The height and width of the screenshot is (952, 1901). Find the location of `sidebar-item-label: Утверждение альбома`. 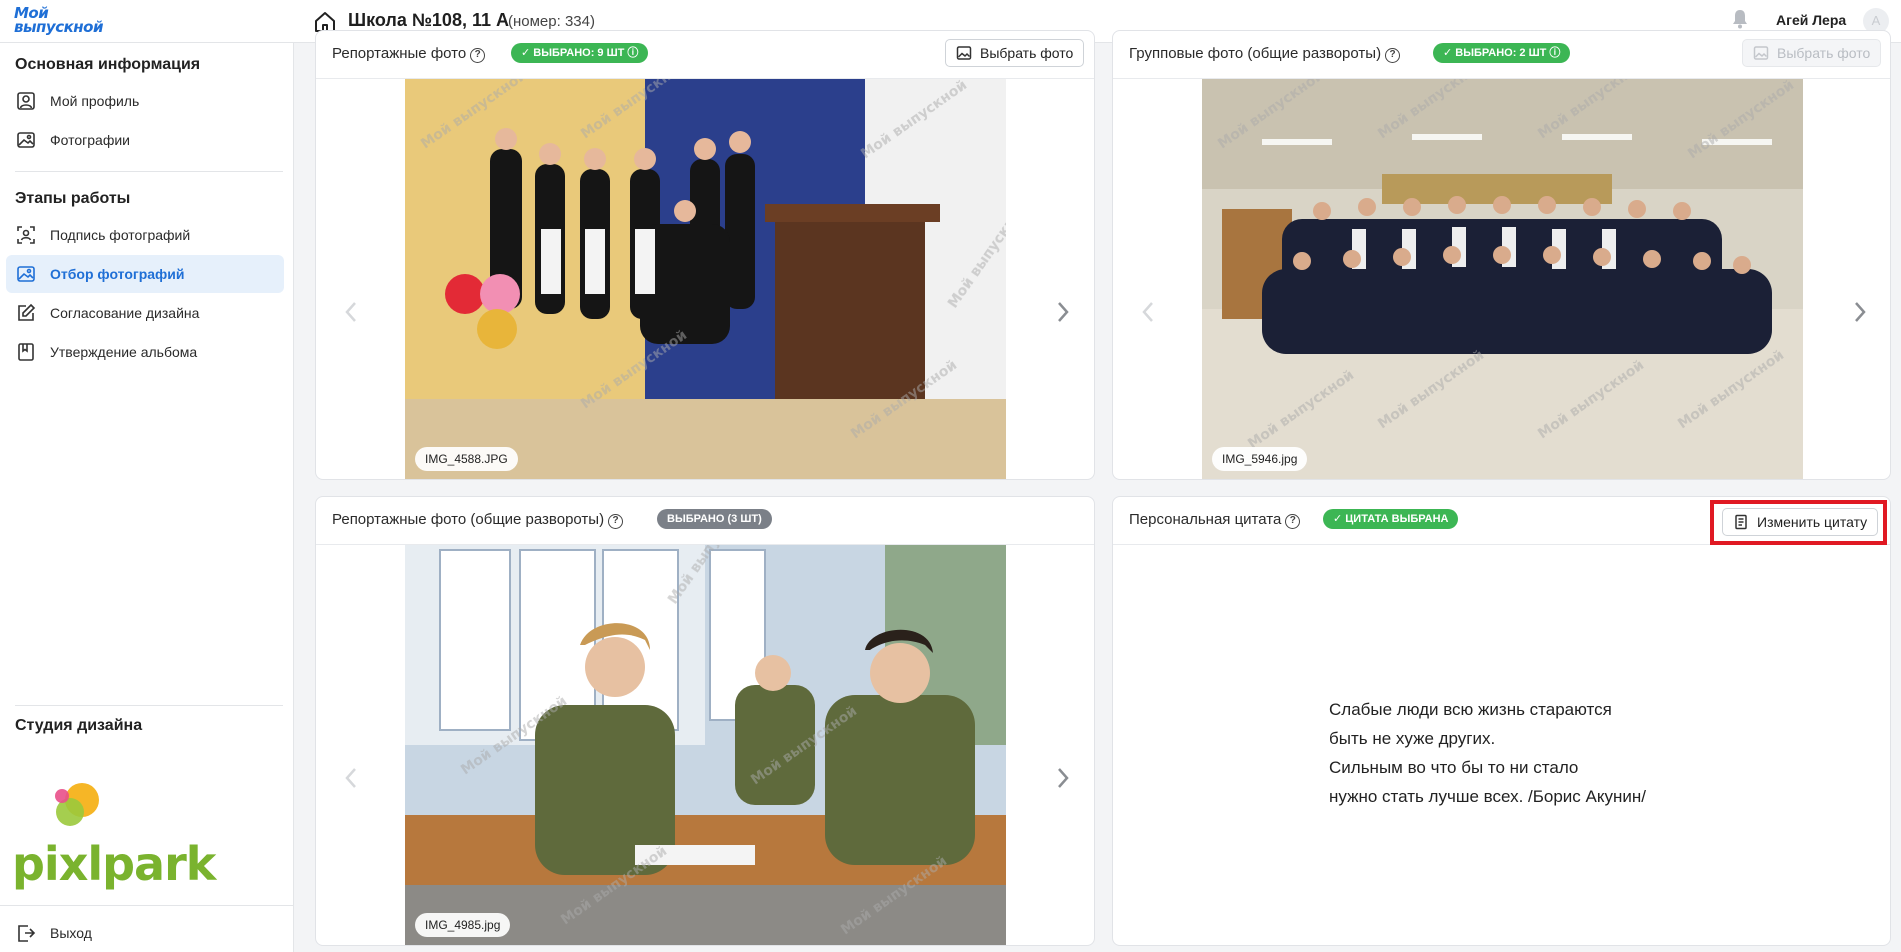

sidebar-item-label: Утверждение альбома is located at coordinates (124, 352).